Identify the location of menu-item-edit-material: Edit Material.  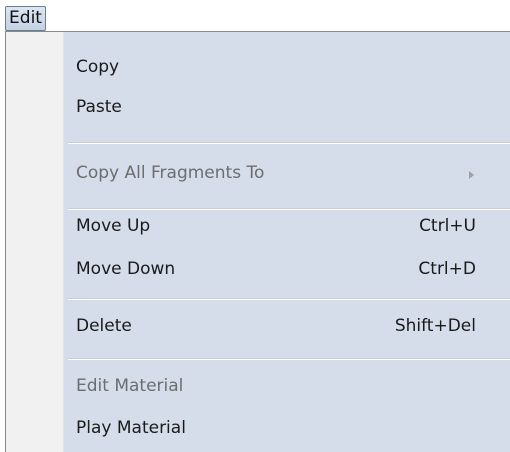
(287, 387).